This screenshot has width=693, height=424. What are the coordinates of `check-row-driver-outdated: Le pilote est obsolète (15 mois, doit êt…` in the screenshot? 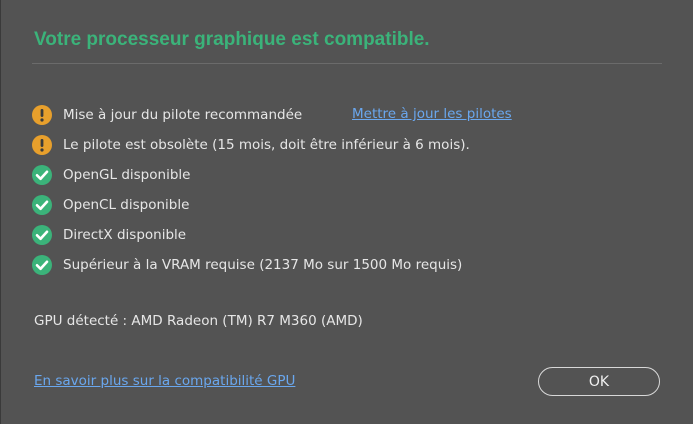 It's located at (251, 145).